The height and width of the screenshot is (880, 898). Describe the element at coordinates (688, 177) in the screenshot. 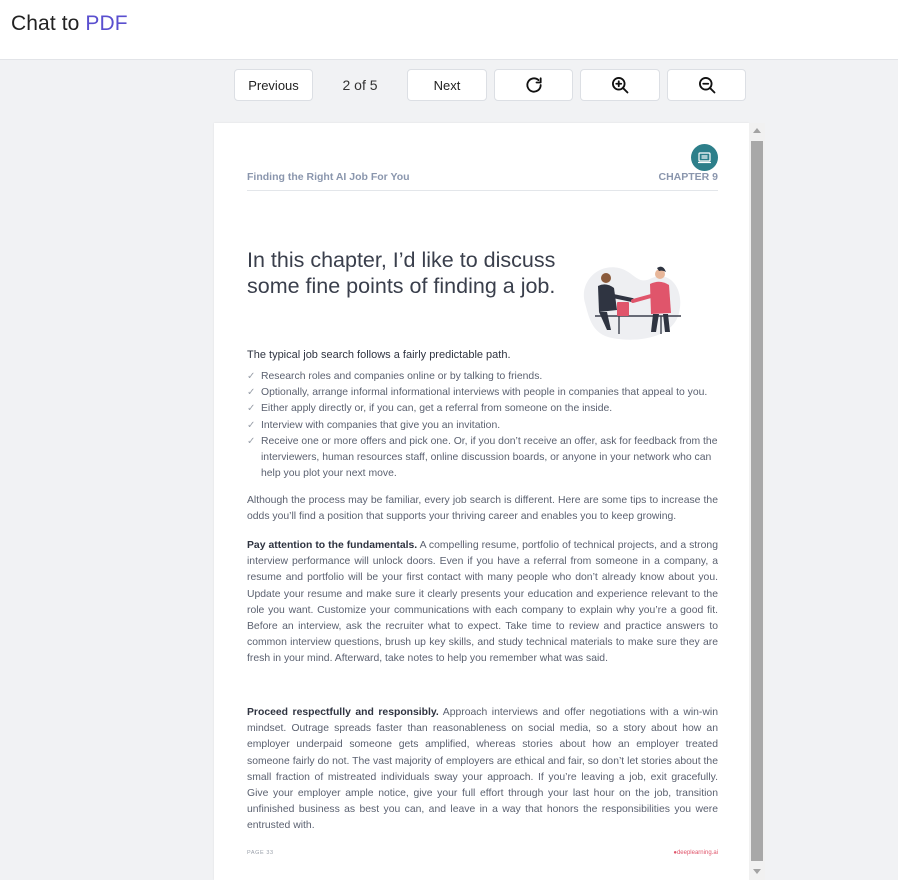

I see `chapter-label: CHAPTER 9` at that location.